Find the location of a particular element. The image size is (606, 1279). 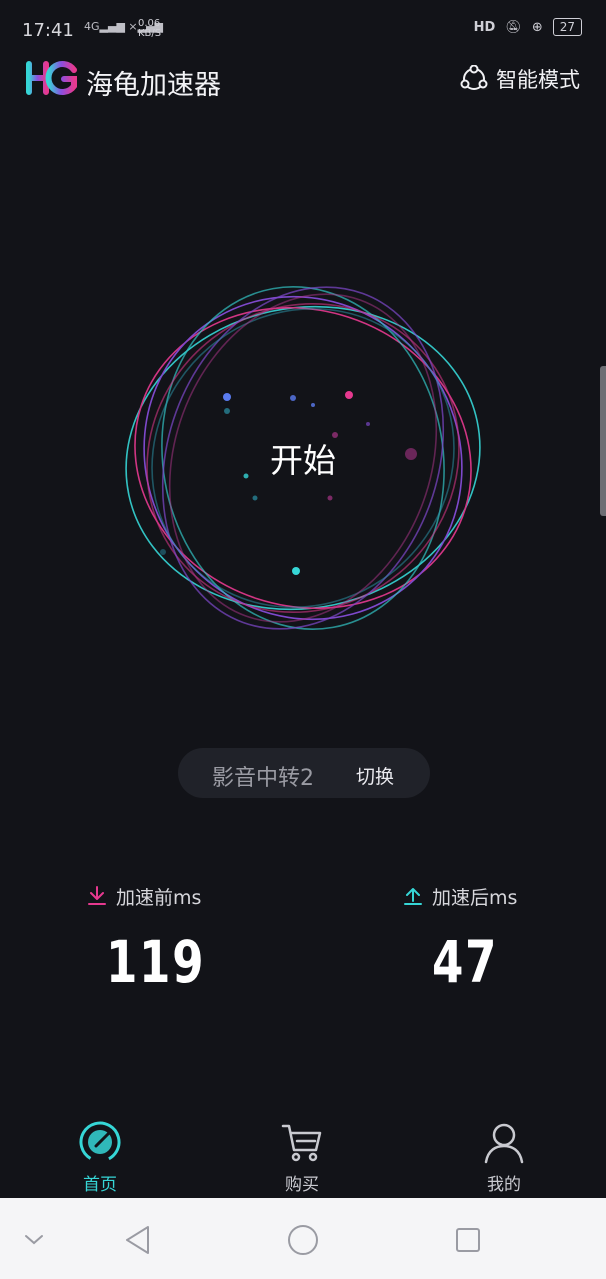

app-bar: 海龟加速器 智能模式 is located at coordinates (303, 79).